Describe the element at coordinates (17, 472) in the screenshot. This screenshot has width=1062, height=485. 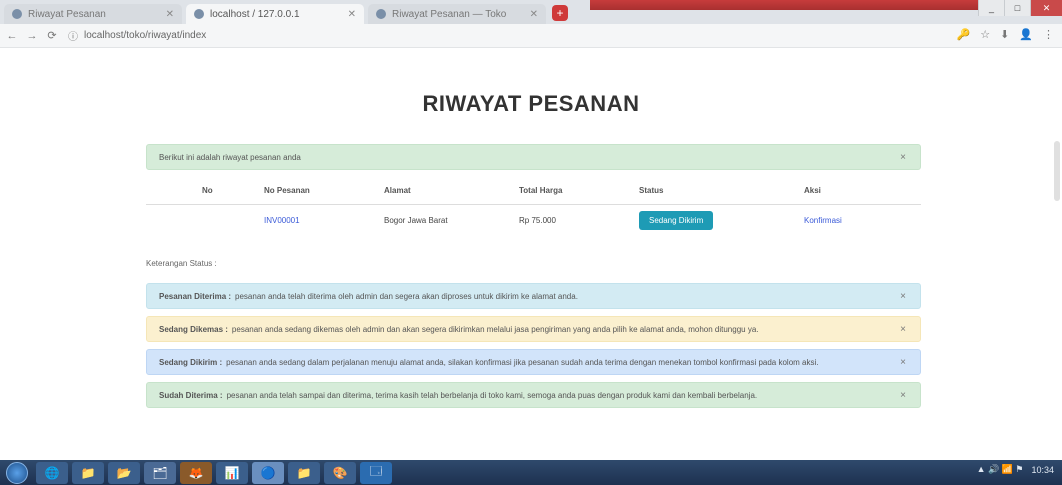
I see `start-button` at that location.